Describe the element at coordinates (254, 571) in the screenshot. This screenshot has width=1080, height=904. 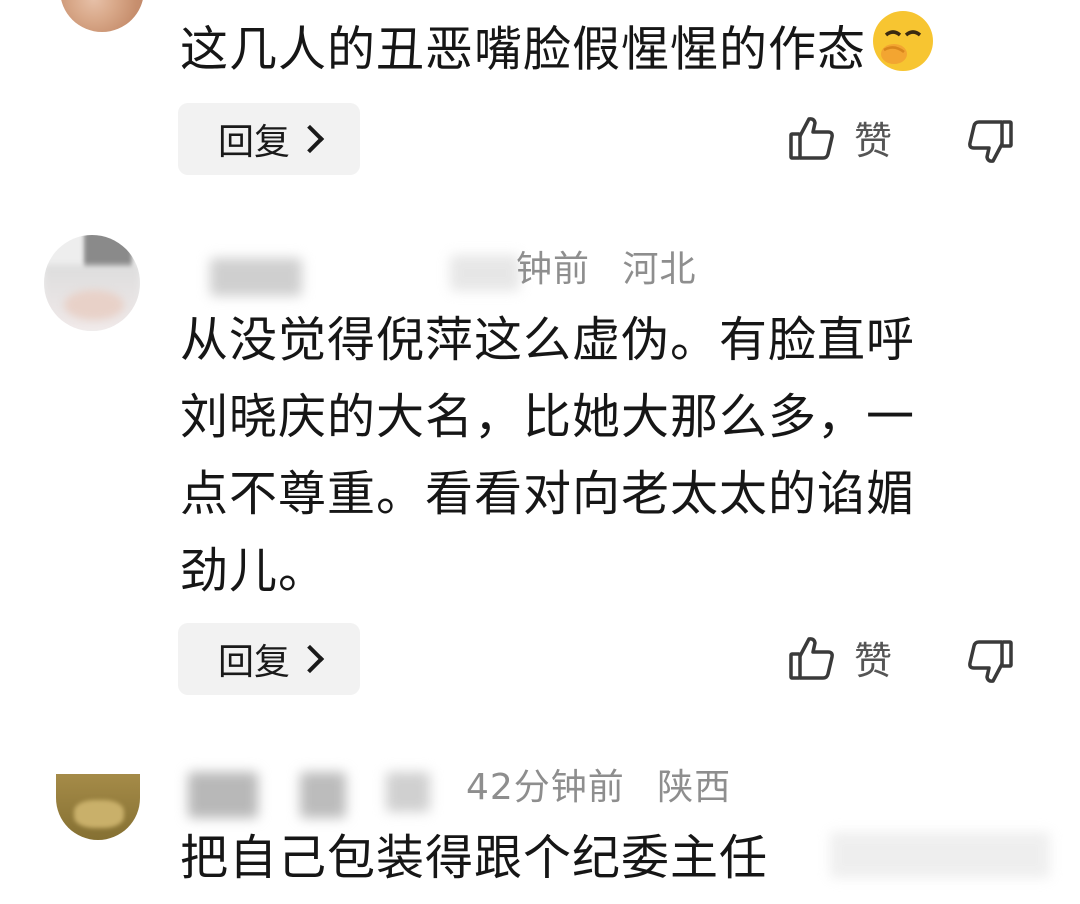
I see `comment-line: 劲儿。` at that location.